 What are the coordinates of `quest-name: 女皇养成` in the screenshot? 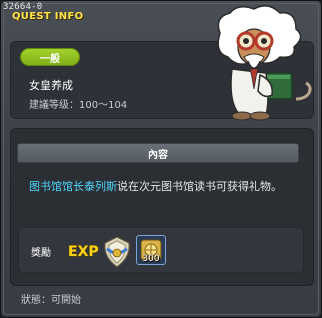 It's located at (51, 85).